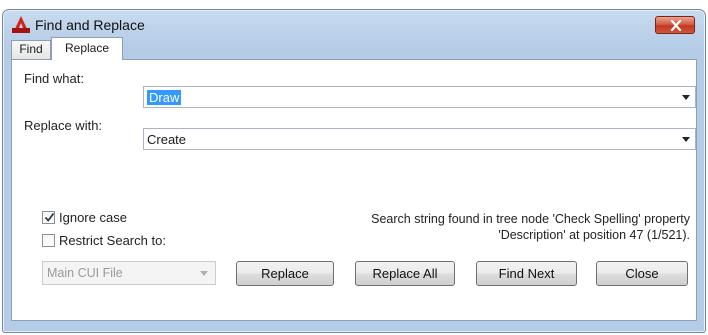 Image resolution: width=708 pixels, height=335 pixels. What do you see at coordinates (164, 97) in the screenshot?
I see `find-what-value: Draw` at bounding box center [164, 97].